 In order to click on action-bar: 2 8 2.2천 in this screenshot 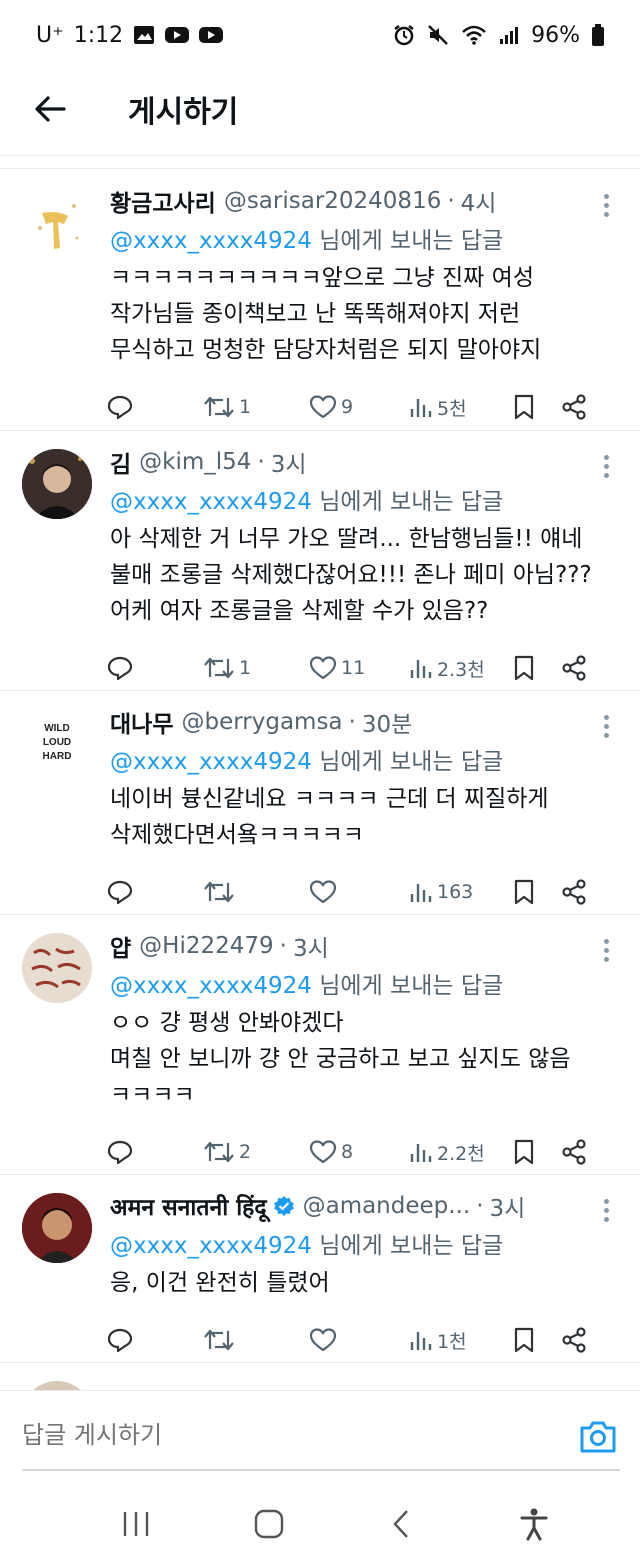, I will do `click(363, 1152)`.